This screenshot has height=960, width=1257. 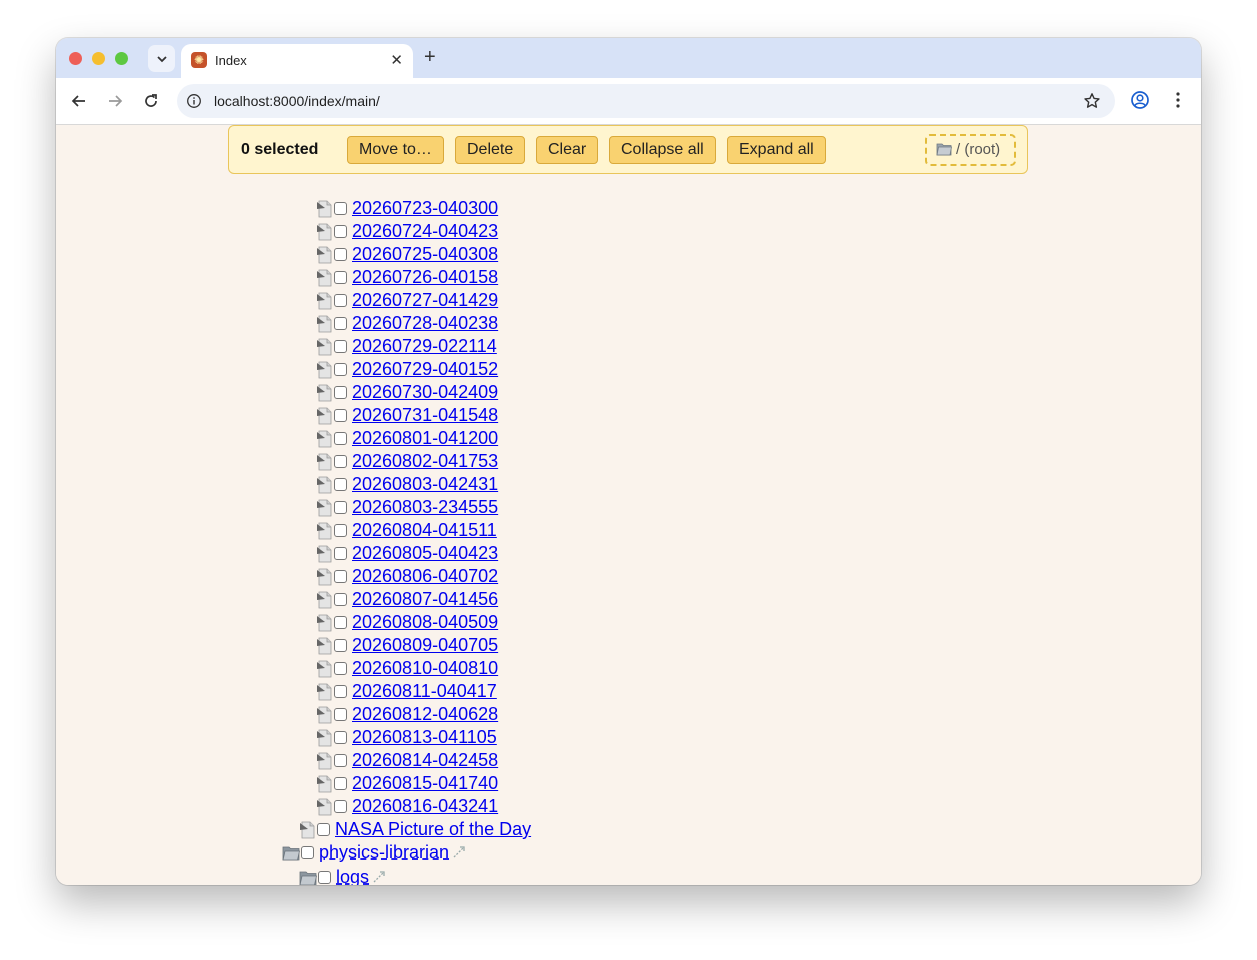 I want to click on run-link: 20260728-040238, so click(x=425, y=323).